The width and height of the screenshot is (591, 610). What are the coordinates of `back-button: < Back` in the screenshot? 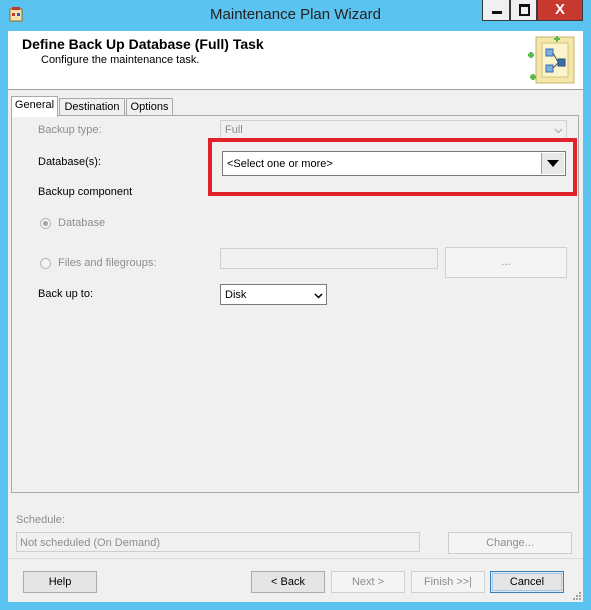 It's located at (288, 582).